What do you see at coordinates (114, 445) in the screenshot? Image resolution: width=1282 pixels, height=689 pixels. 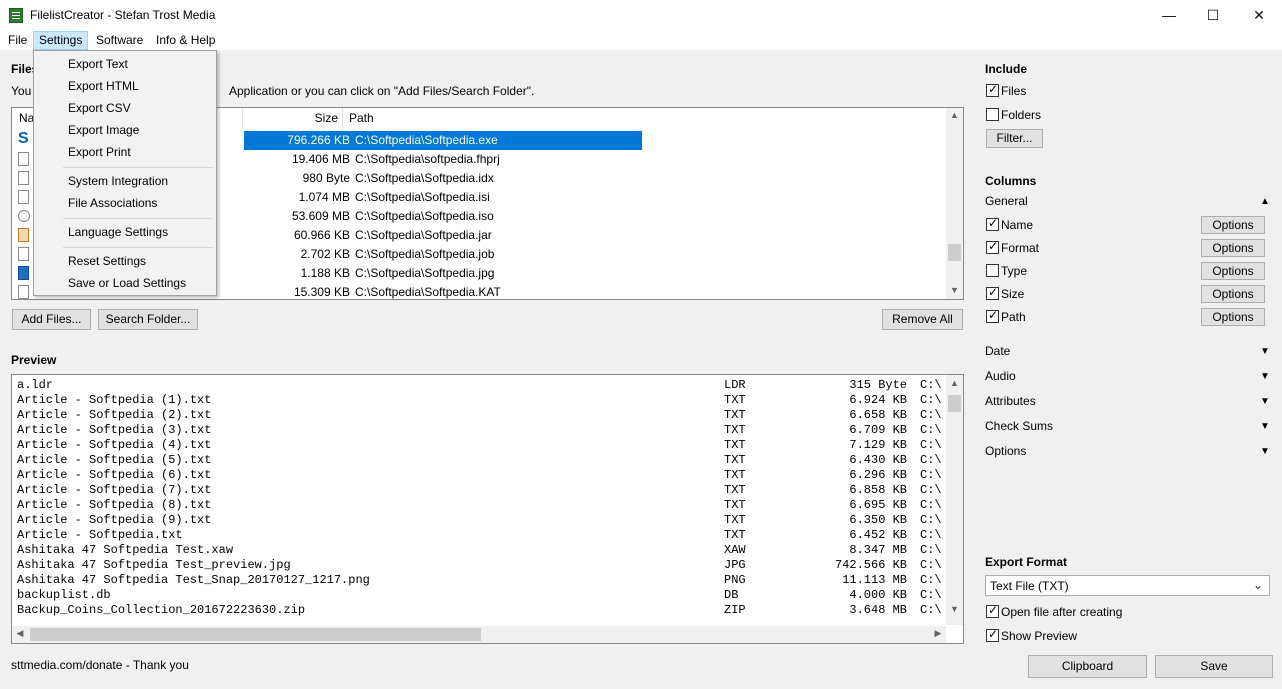 I see `preview-name: Article - Softpedia (4).txt` at bounding box center [114, 445].